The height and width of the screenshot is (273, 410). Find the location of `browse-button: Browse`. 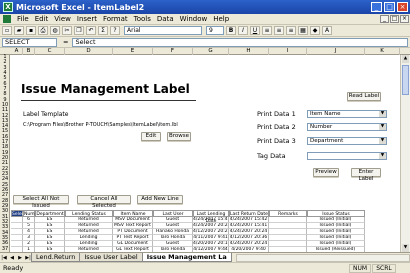

browse-button: Browse is located at coordinates (179, 136).